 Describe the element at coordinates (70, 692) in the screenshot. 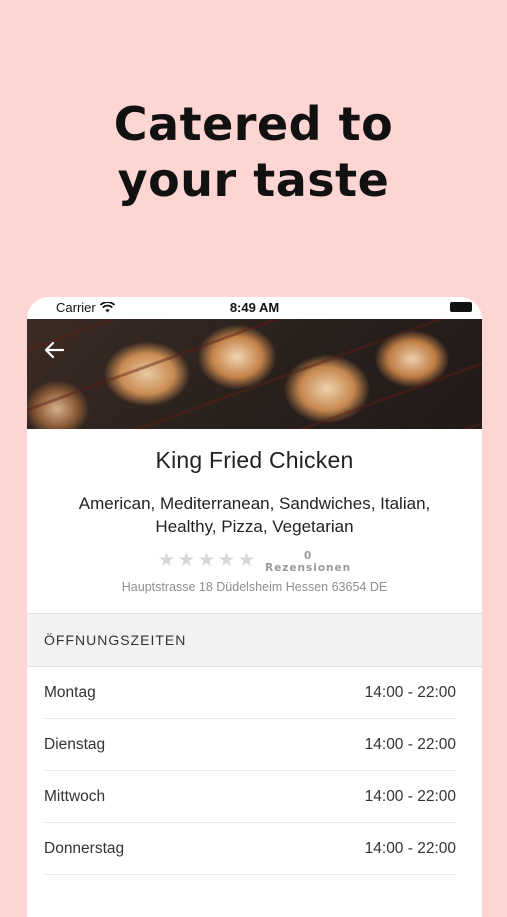

I see `weekday-label: Montag` at that location.